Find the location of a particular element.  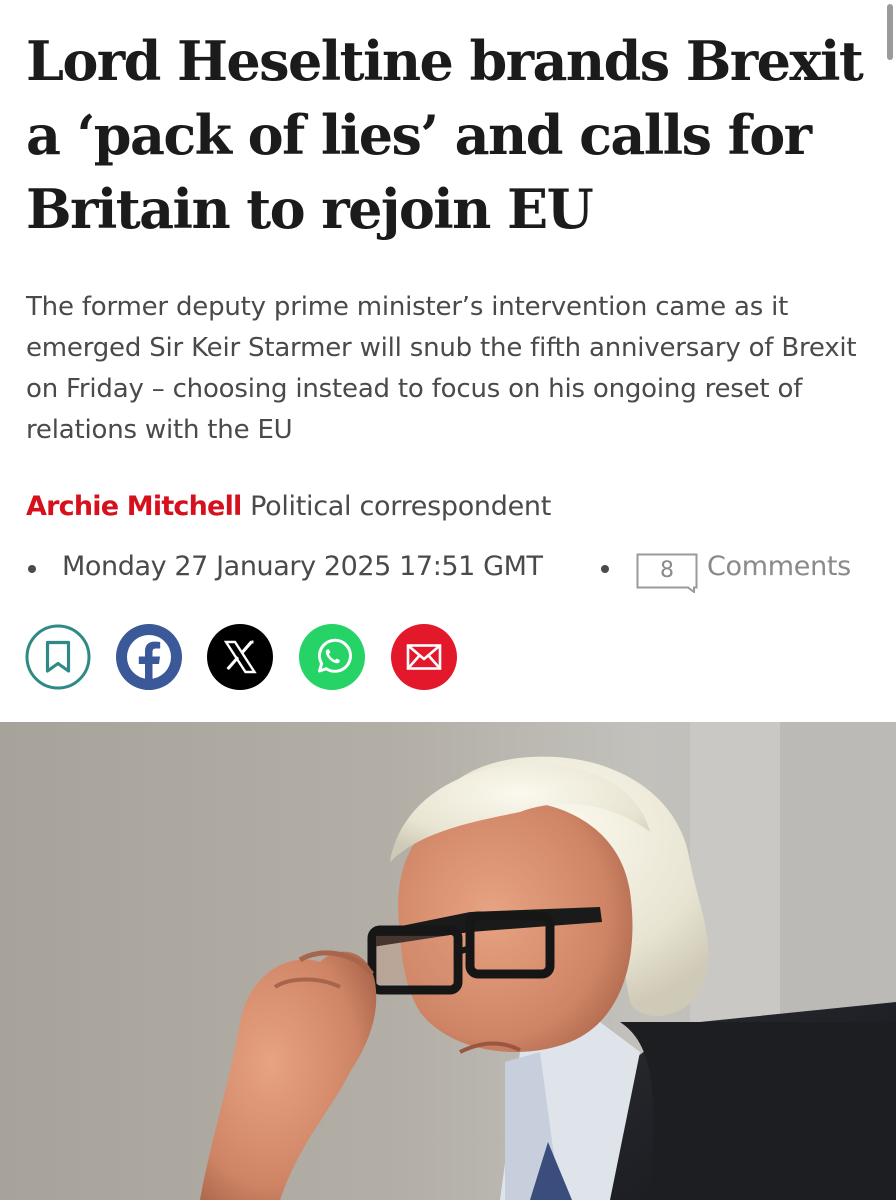

comment-count: 8 is located at coordinates (667, 570).